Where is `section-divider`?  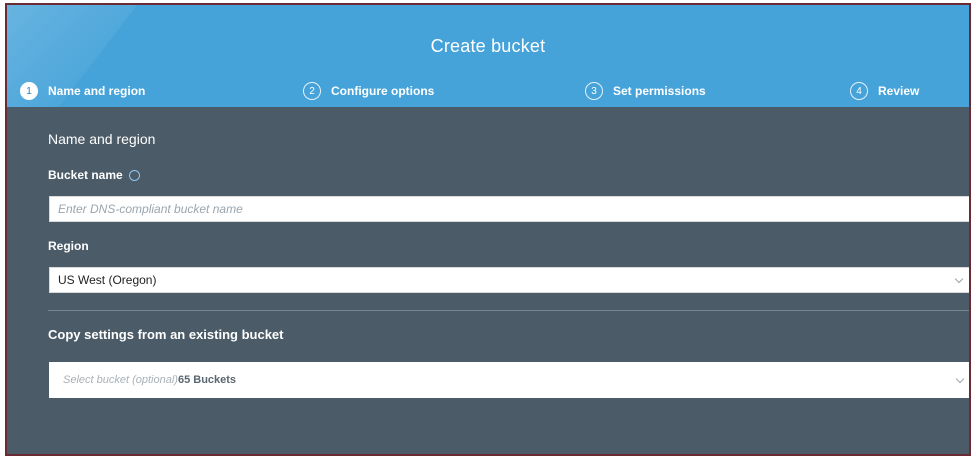 section-divider is located at coordinates (508, 310).